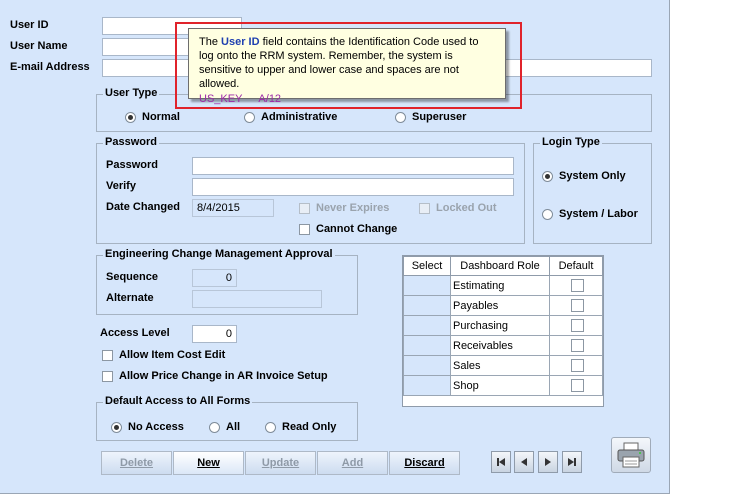 The width and height of the screenshot is (746, 498). What do you see at coordinates (143, 207) in the screenshot?
I see `date-changed-label: Date Changed` at bounding box center [143, 207].